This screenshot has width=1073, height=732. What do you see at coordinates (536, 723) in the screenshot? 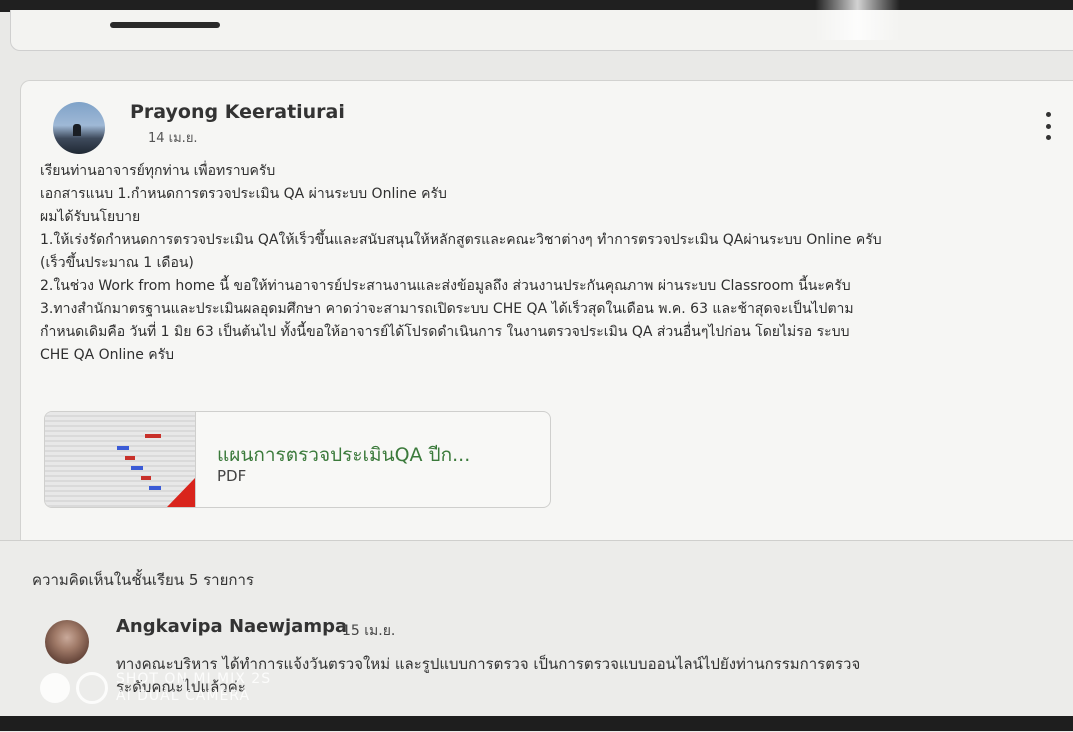
I see `bottom-edge` at bounding box center [536, 723].